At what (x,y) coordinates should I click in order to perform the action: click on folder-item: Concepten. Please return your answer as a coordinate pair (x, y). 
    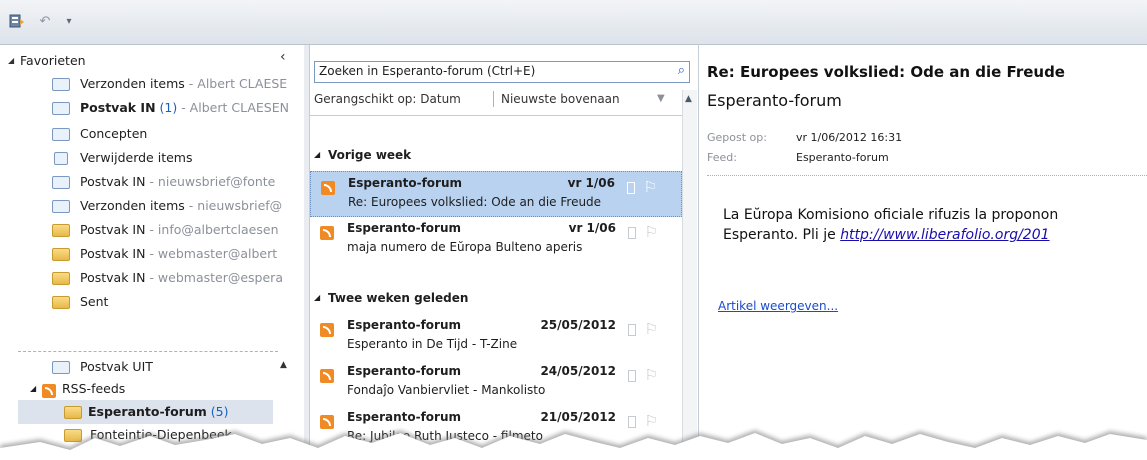
    Looking at the image, I should click on (172, 134).